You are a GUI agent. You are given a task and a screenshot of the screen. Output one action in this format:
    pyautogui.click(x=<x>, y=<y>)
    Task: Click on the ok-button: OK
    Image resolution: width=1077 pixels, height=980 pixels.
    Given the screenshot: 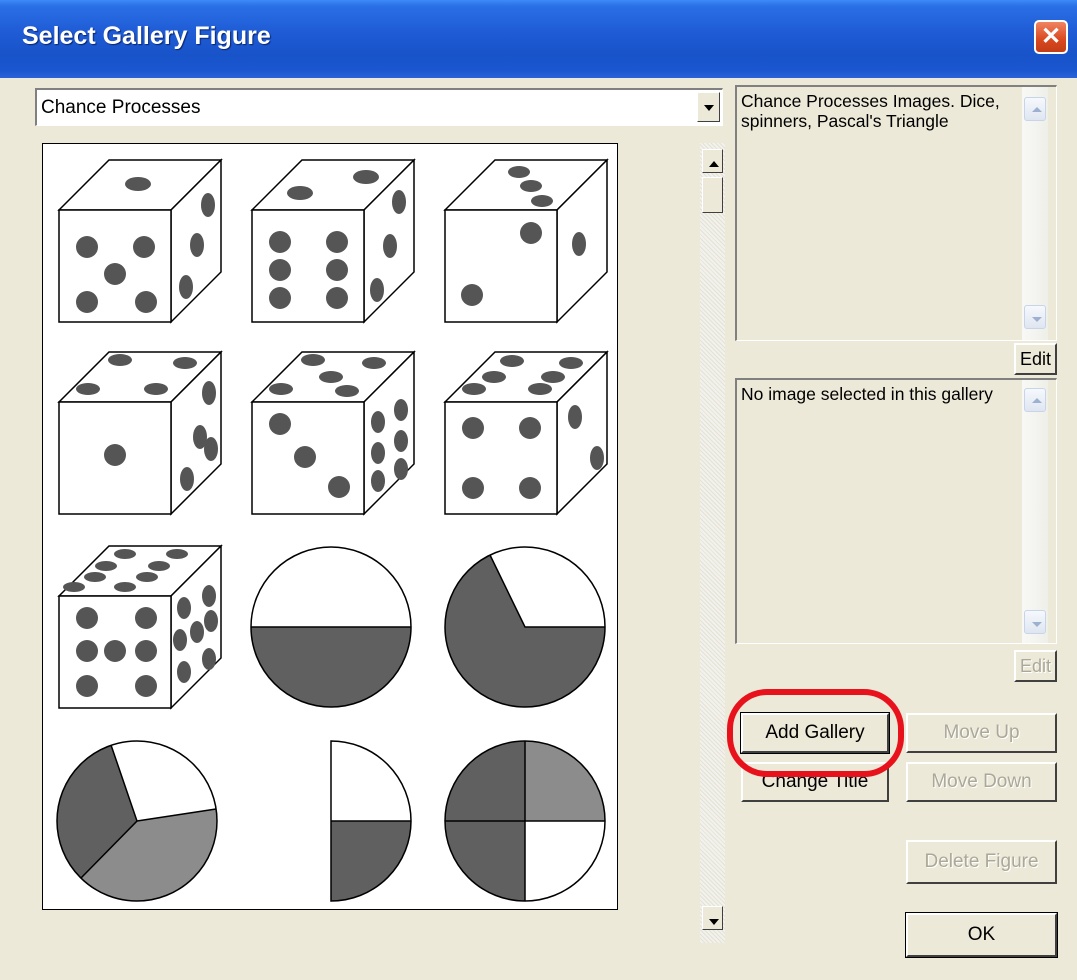 What is the action you would take?
    pyautogui.click(x=981, y=935)
    